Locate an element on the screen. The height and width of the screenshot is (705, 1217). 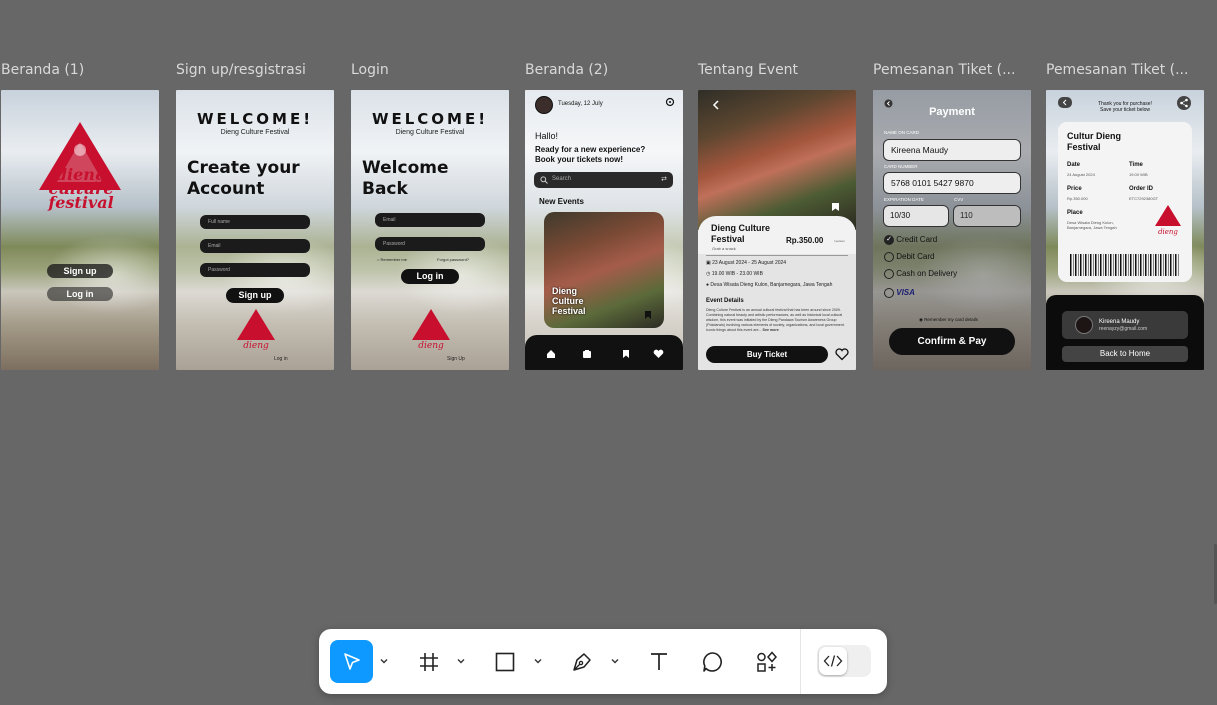
frame-title-tentang: Tentang Event is located at coordinates (748, 70).